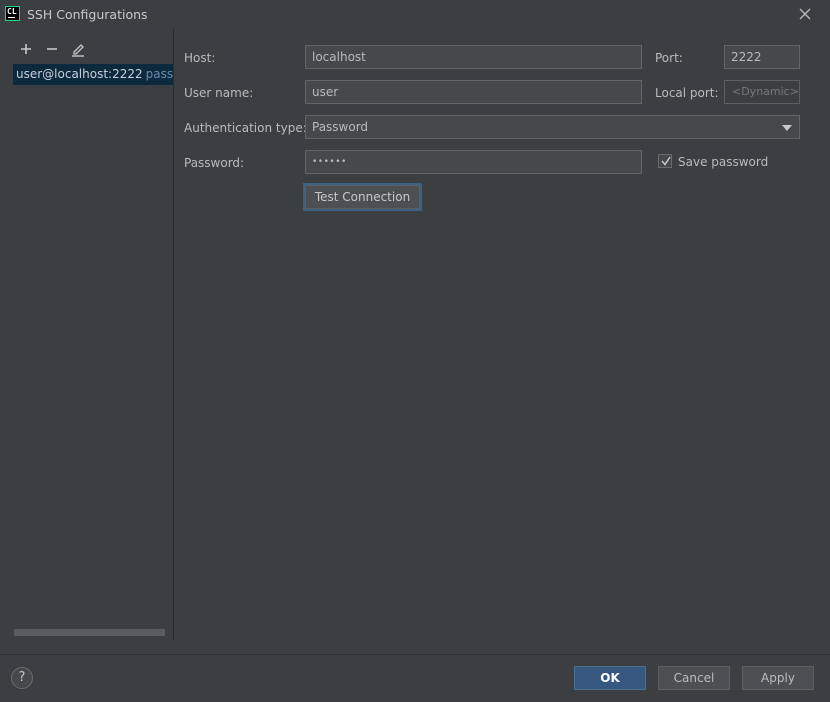 This screenshot has width=830, height=702. I want to click on auth-type-value: Password, so click(340, 127).